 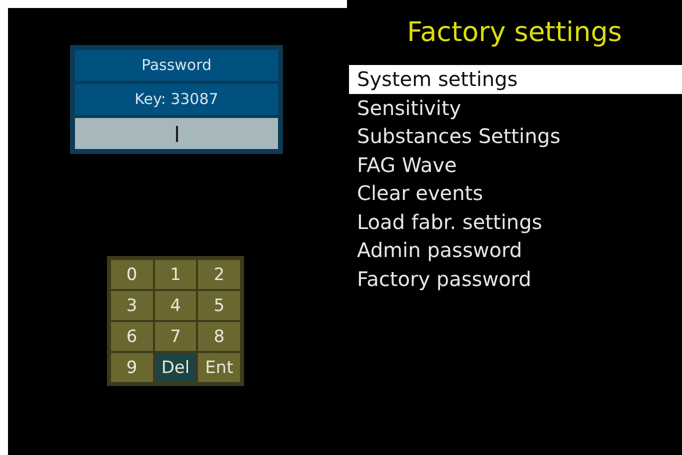 What do you see at coordinates (515, 79) in the screenshot?
I see `menu-item: System settings` at bounding box center [515, 79].